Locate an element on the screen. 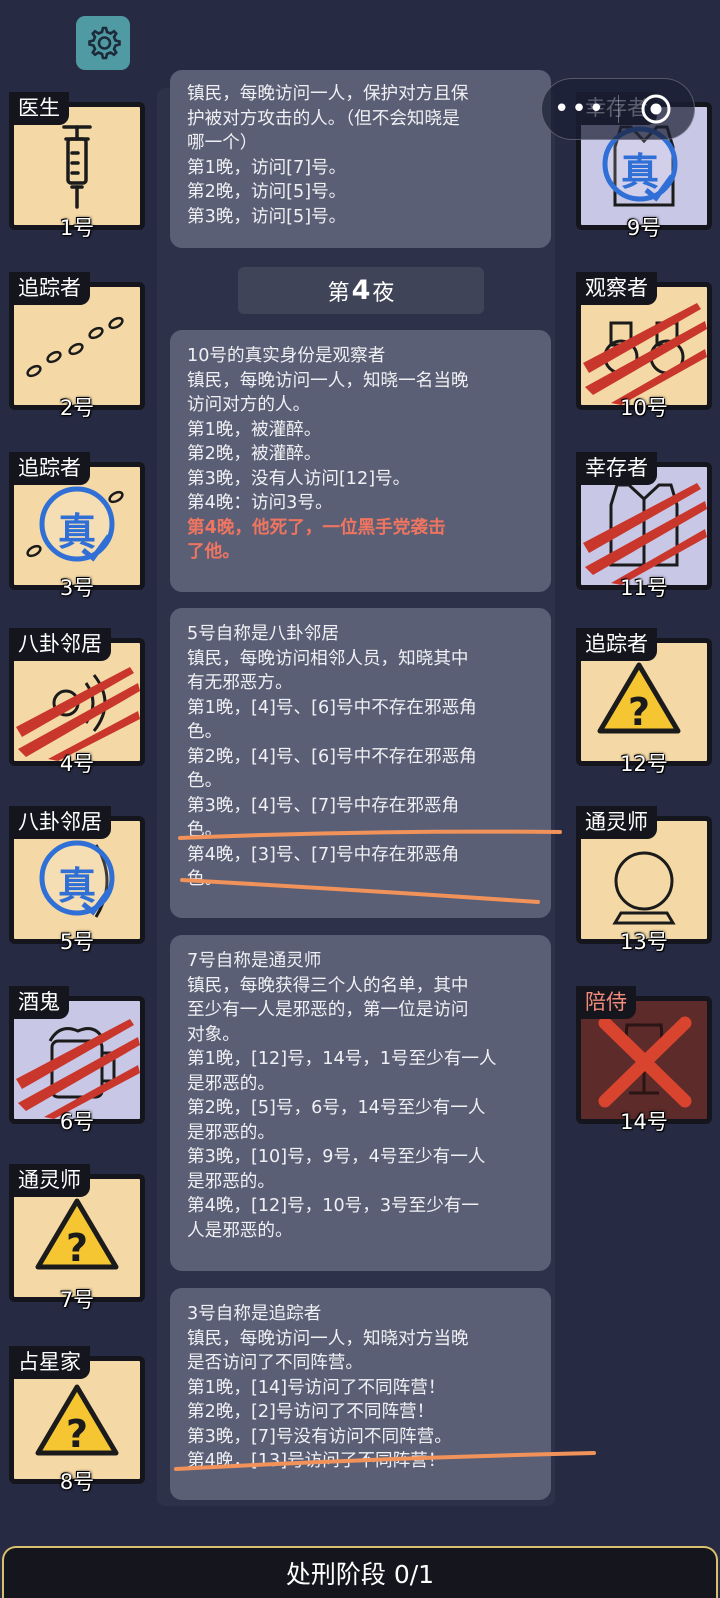 This screenshot has width=720, height=1598. player-number: 11号 is located at coordinates (644, 588).